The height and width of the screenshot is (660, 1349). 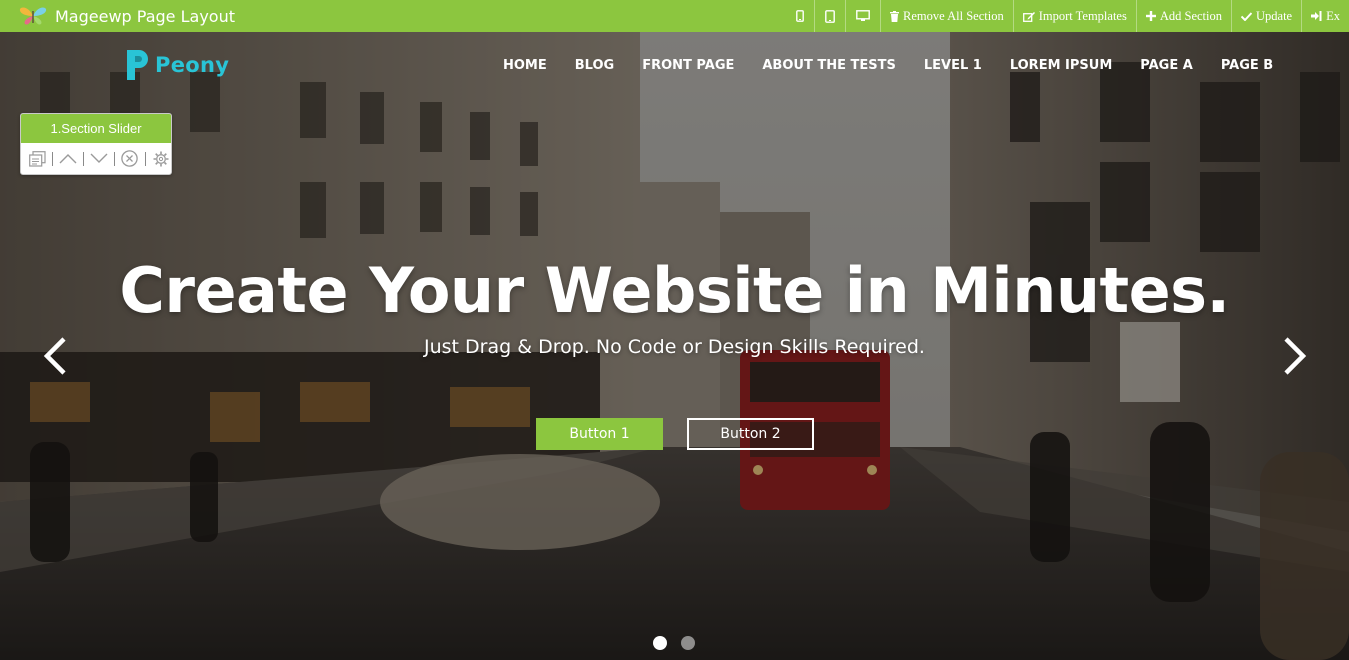 What do you see at coordinates (1316, 16) in the screenshot?
I see `sign-out-icon` at bounding box center [1316, 16].